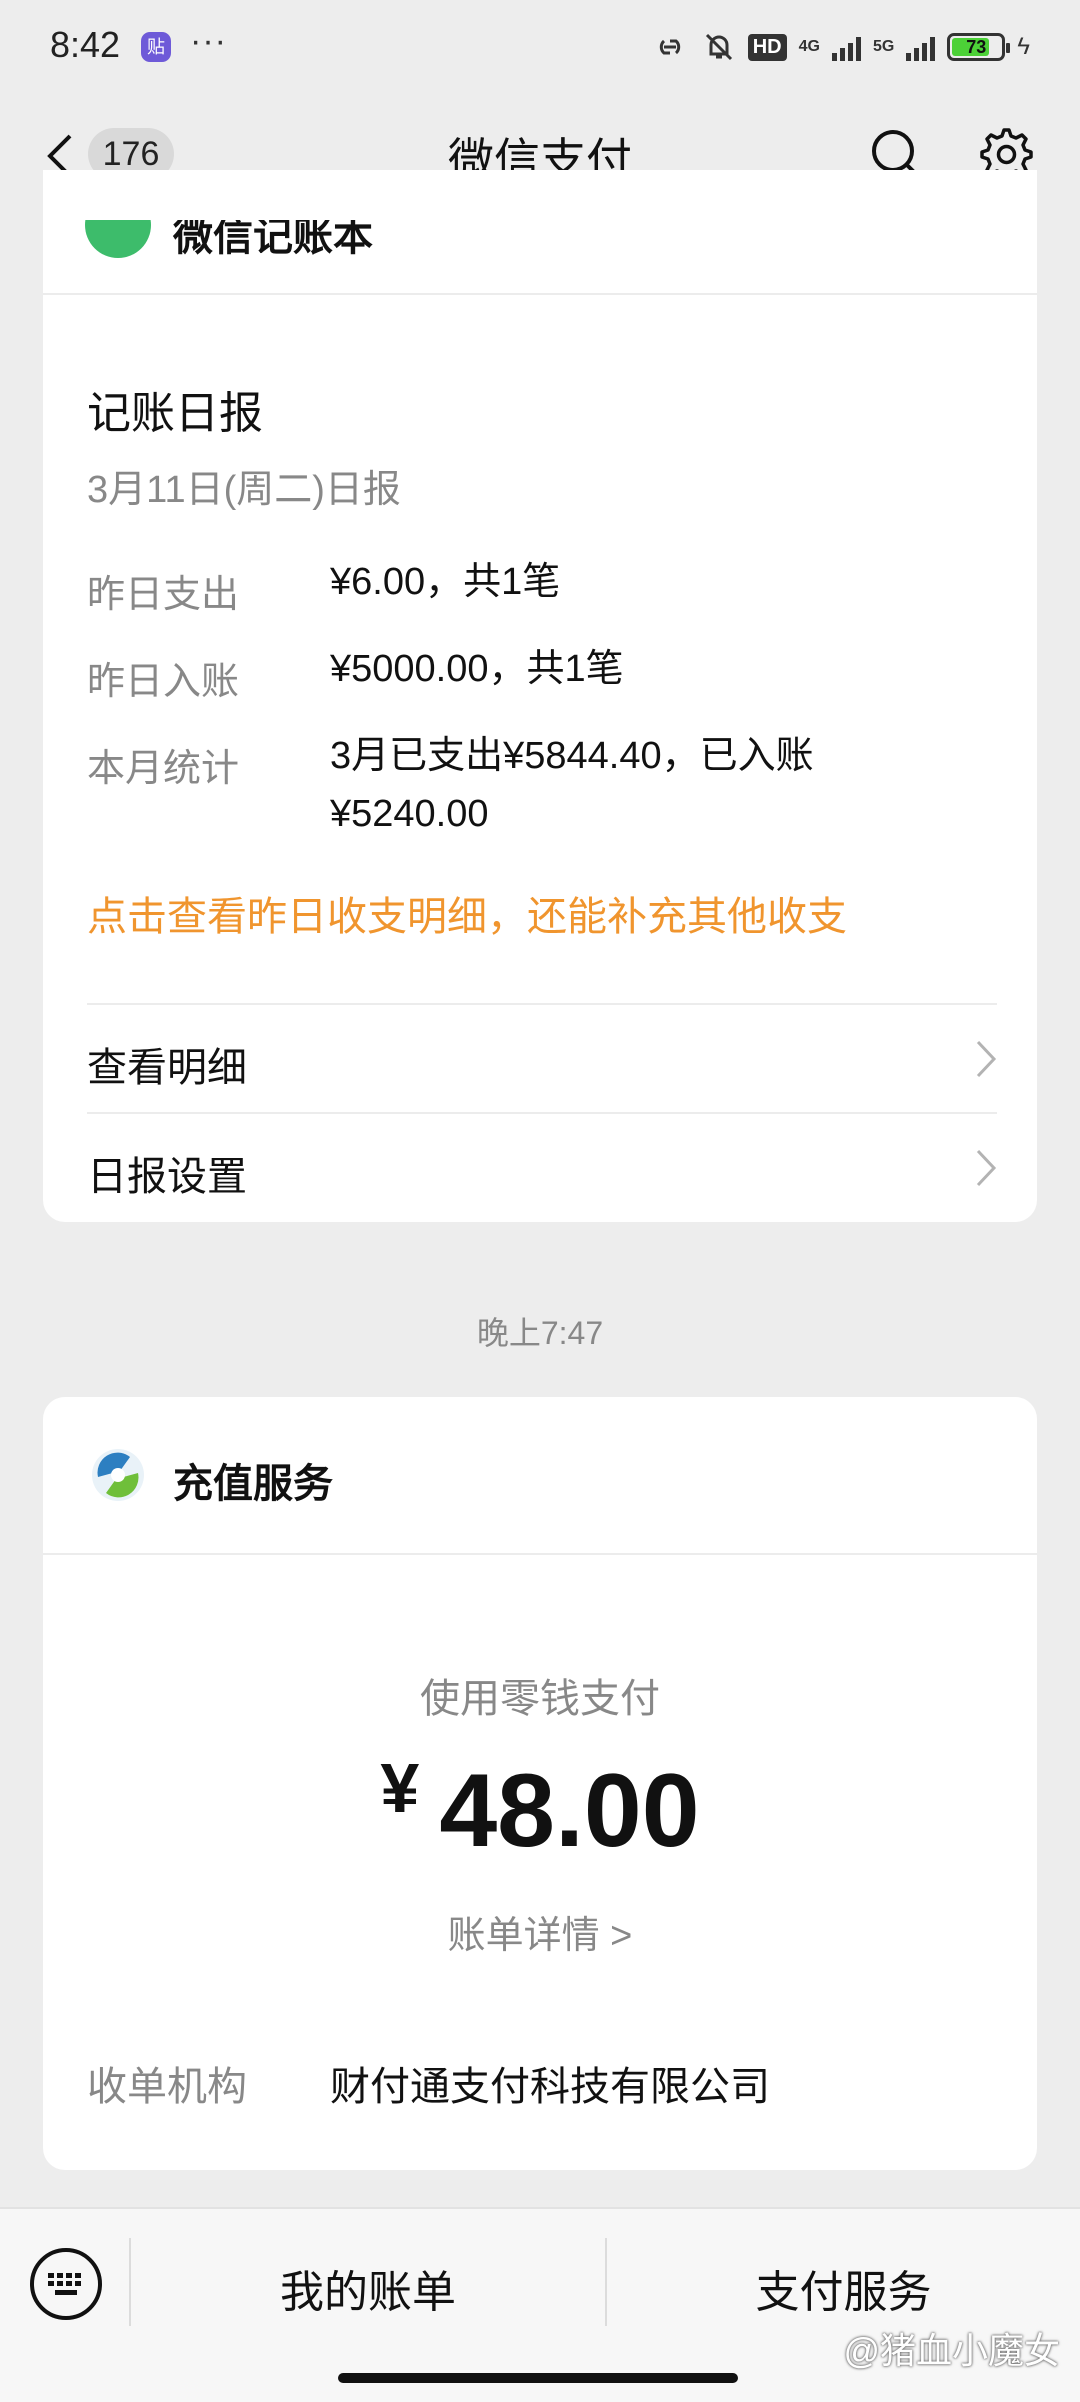  I want to click on amount-value: 48.00, so click(569, 1811).